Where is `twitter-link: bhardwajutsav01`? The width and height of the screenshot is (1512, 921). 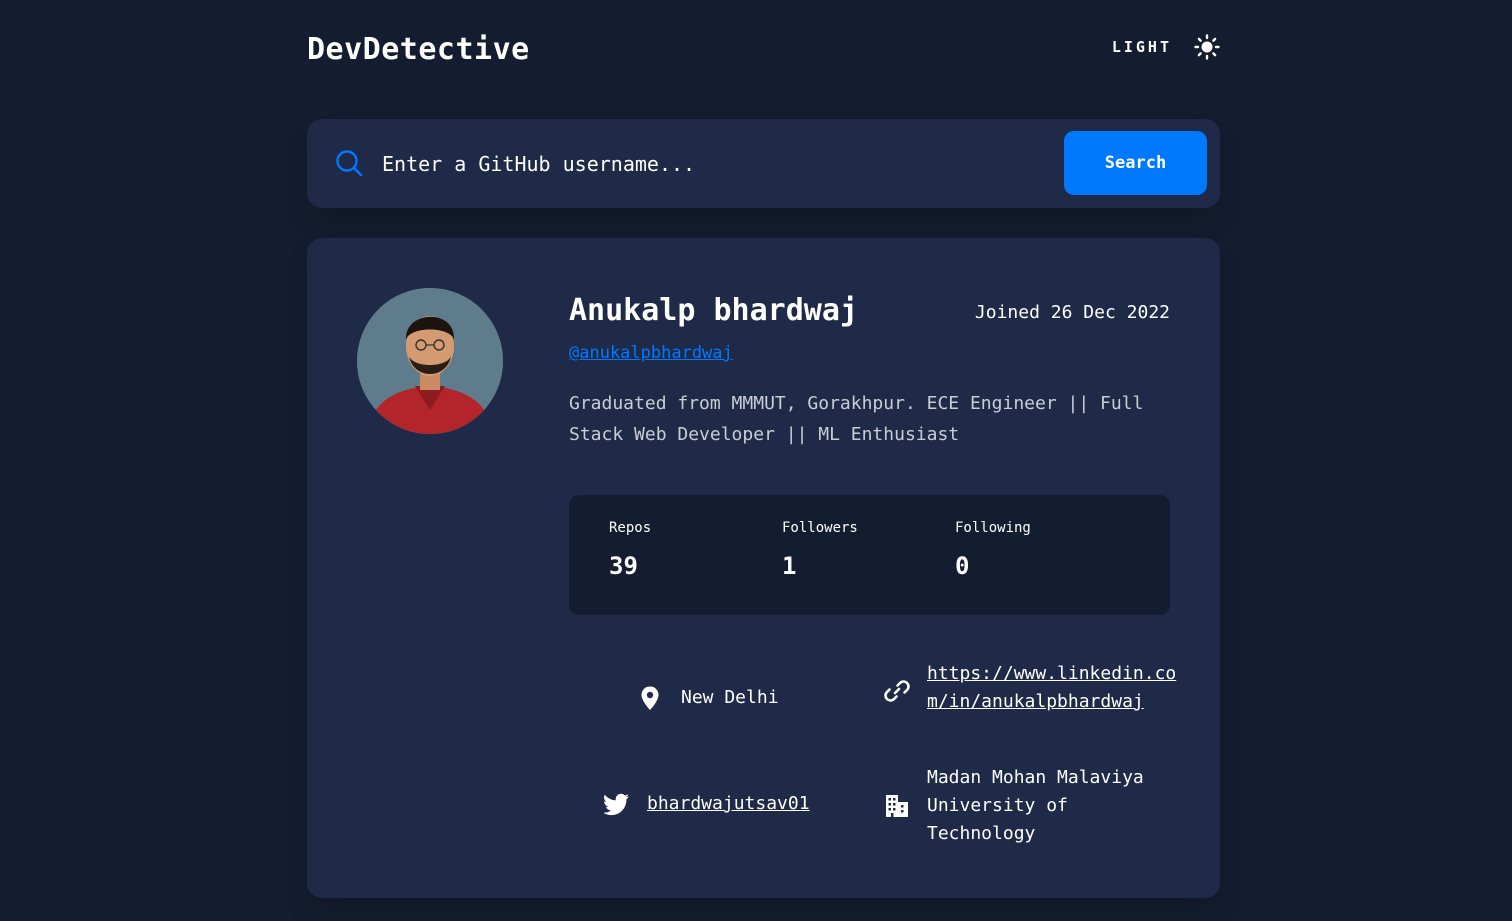
twitter-link: bhardwajutsav01 is located at coordinates (728, 804).